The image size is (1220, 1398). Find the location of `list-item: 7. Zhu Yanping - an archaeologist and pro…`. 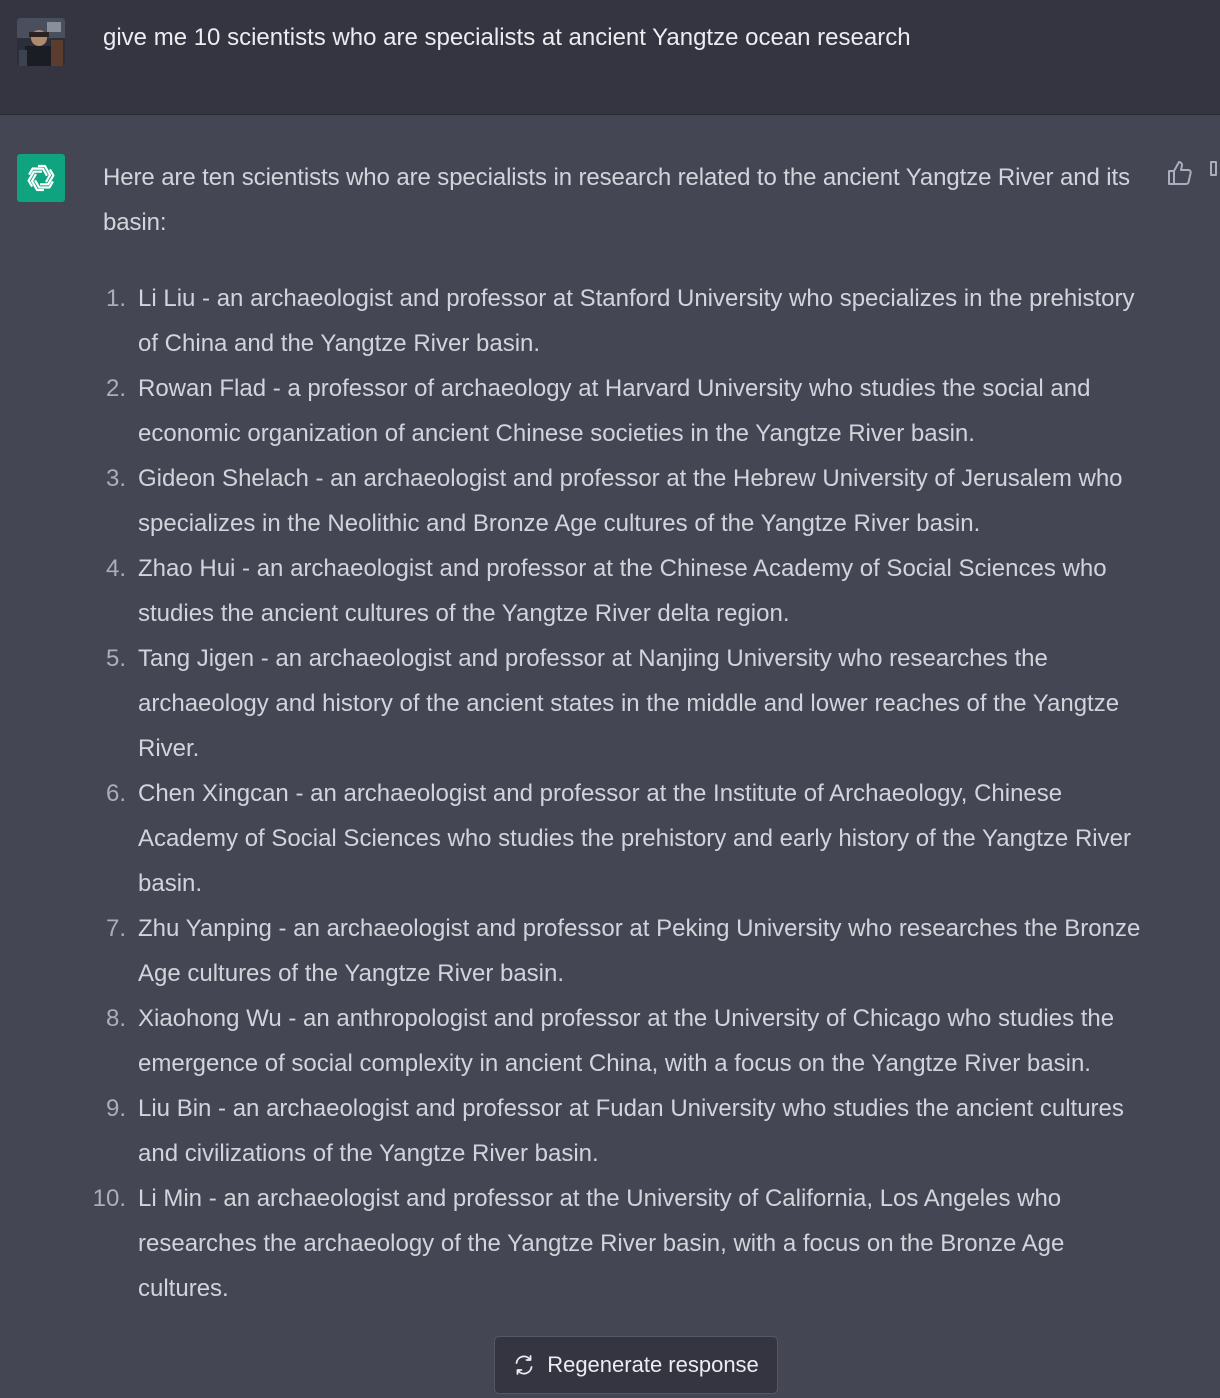

list-item: 7. Zhu Yanping - an archaeologist and pro… is located at coordinates (625, 951).